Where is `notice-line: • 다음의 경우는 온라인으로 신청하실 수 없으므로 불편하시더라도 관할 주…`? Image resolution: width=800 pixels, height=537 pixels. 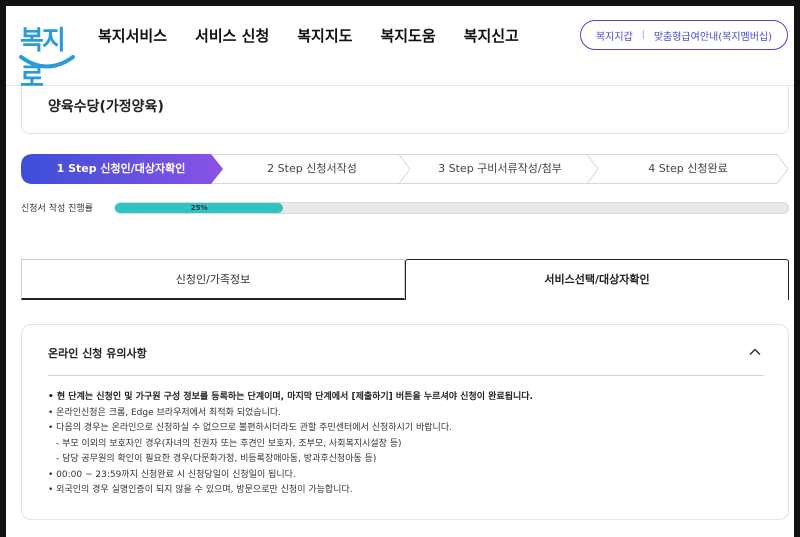
notice-line: • 다음의 경우는 온라인으로 신청하실 수 없으므로 불편하시더라도 관할 주… is located at coordinates (250, 428).